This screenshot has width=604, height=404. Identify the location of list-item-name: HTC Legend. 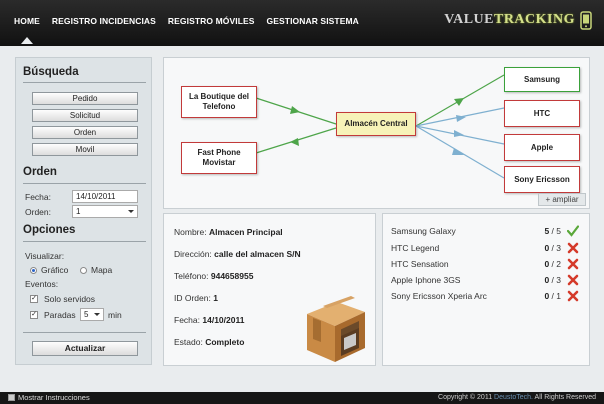
(415, 248).